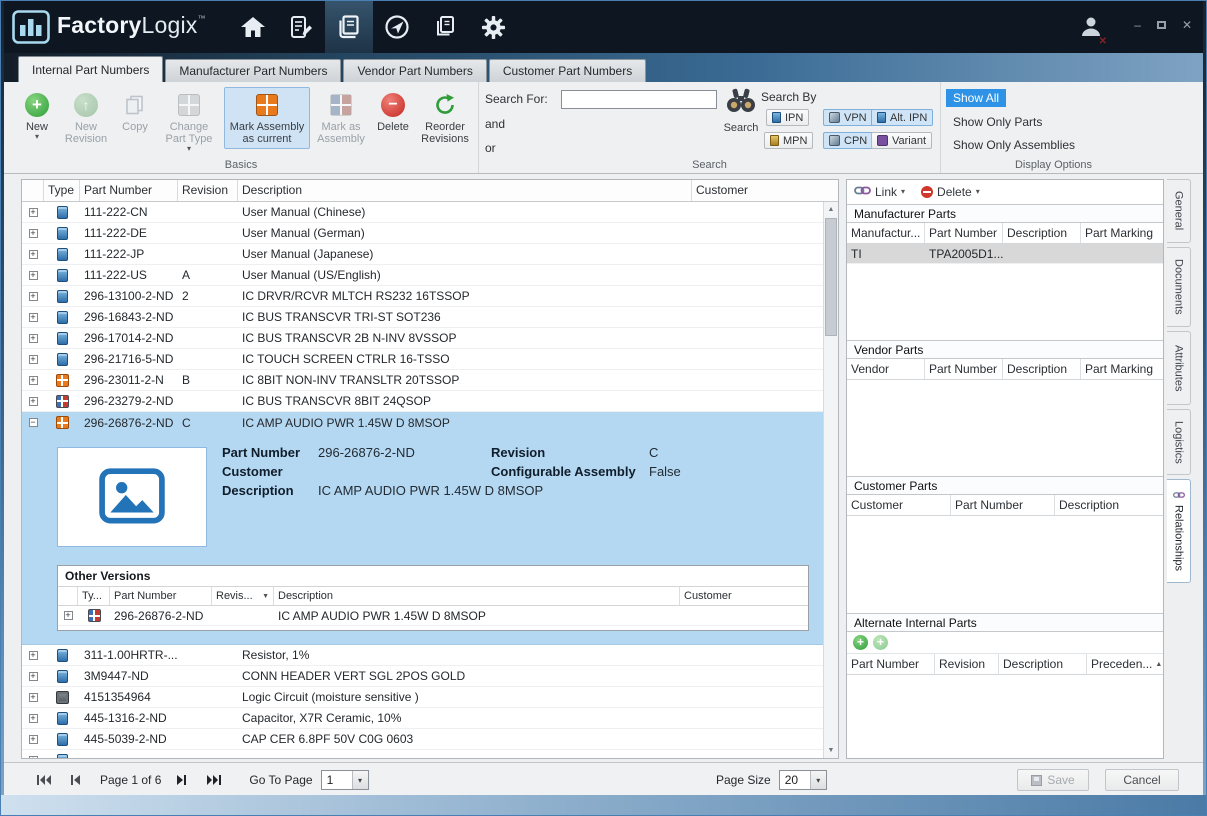 This screenshot has height=816, width=1207. Describe the element at coordinates (208, 190) in the screenshot. I see `column-header-revision: Revision` at that location.